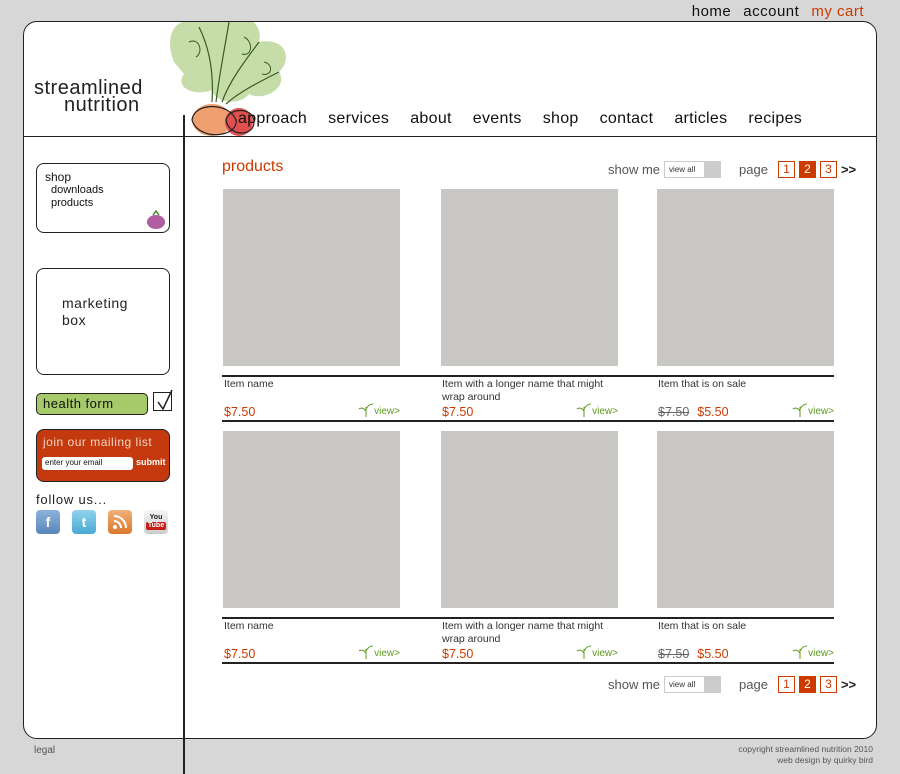 The width and height of the screenshot is (900, 774). I want to click on health-form-button: health form, so click(92, 404).